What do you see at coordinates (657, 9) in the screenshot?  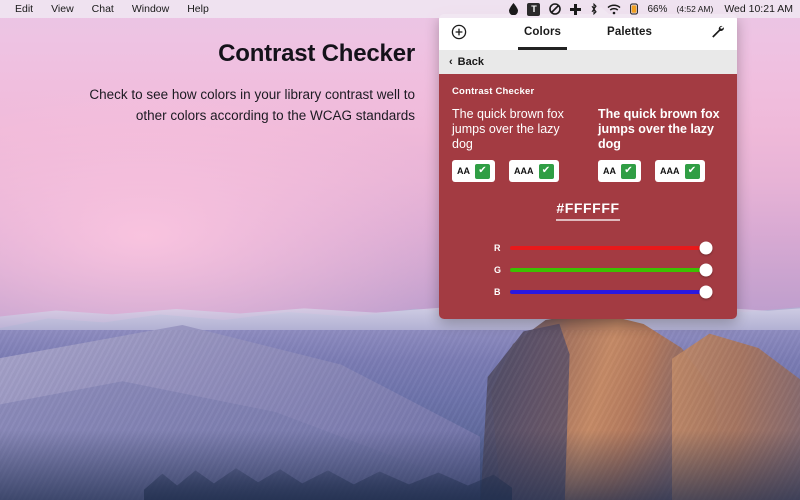 I see `battery-percent-label: 66%` at bounding box center [657, 9].